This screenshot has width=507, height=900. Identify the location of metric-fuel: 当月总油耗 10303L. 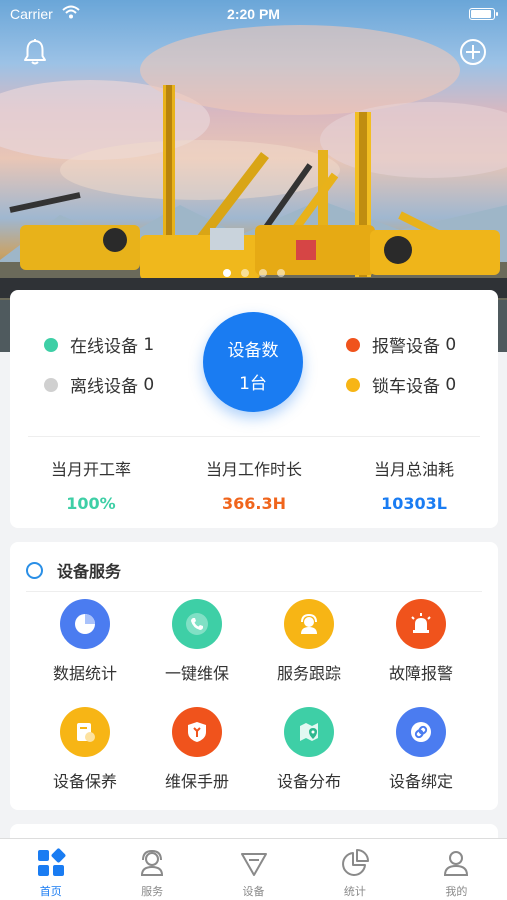
(414, 484).